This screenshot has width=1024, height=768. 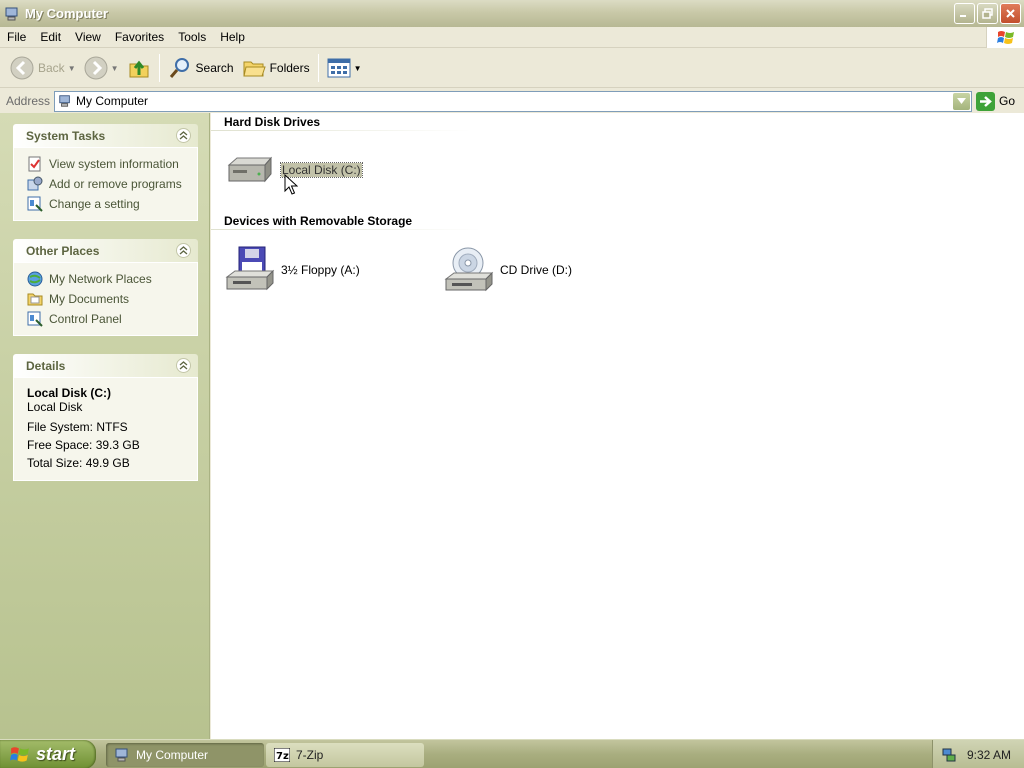 I want to click on go-button: Go, so click(x=995, y=101).